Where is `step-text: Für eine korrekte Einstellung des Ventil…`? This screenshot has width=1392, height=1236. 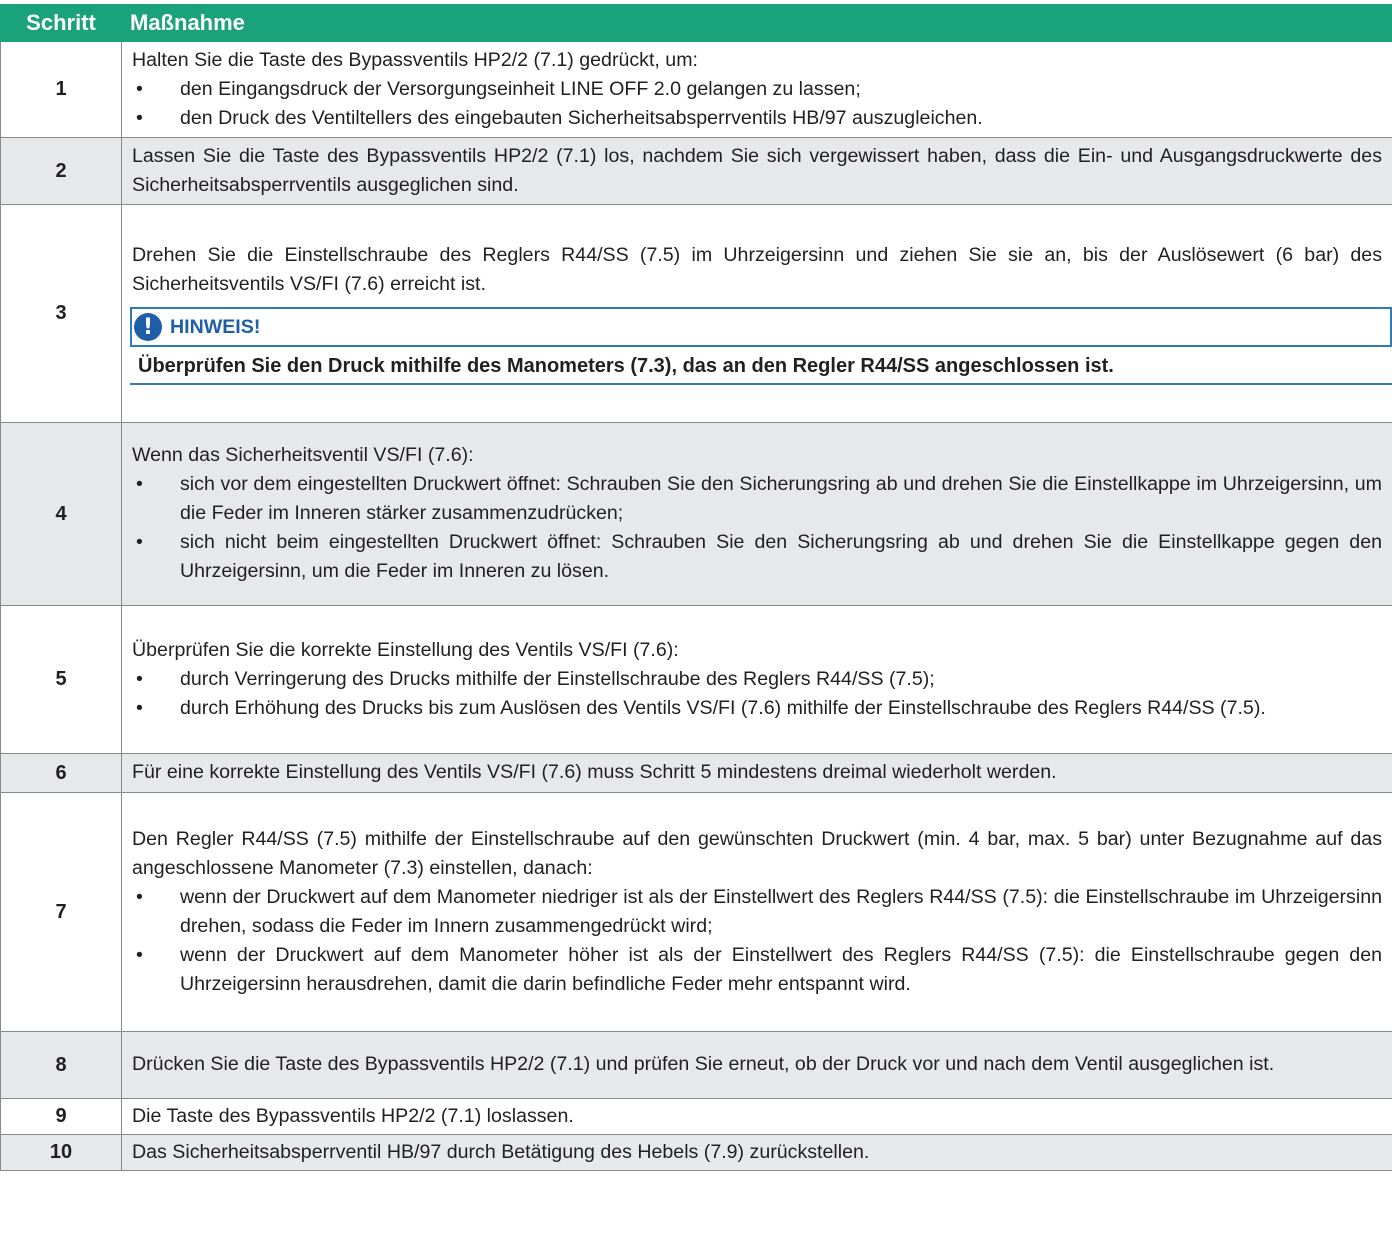
step-text: Für eine korrekte Einstellung des Ventil… is located at coordinates (594, 772).